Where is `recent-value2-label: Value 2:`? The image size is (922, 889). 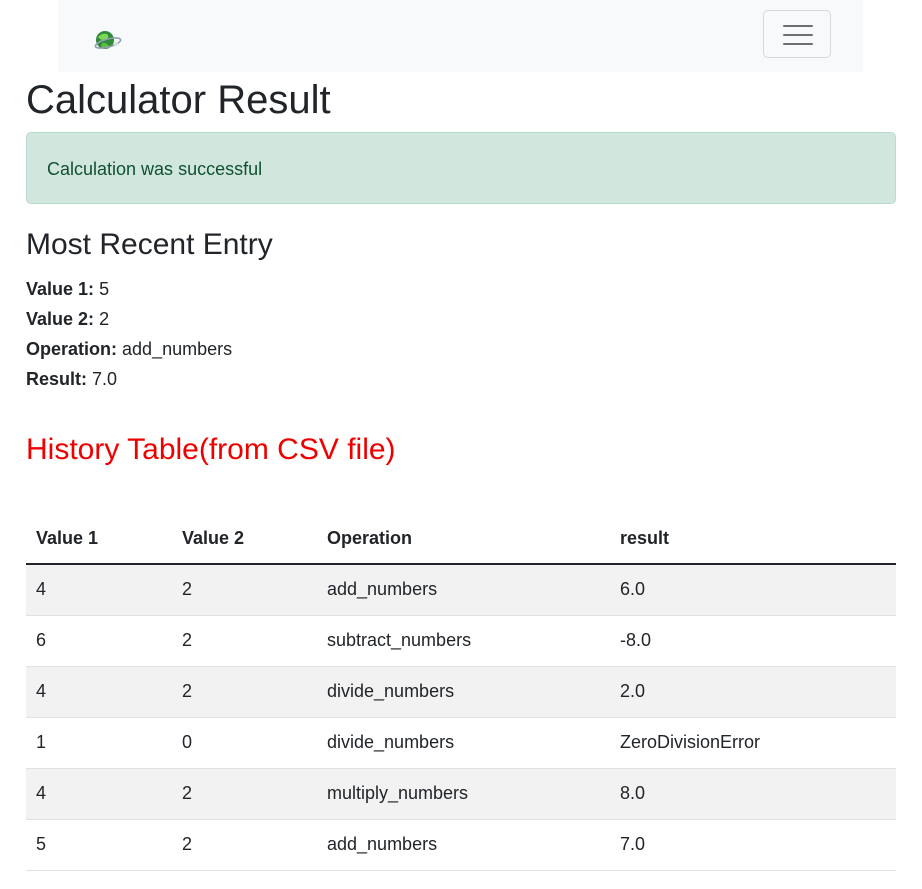 recent-value2-label: Value 2: is located at coordinates (60, 319).